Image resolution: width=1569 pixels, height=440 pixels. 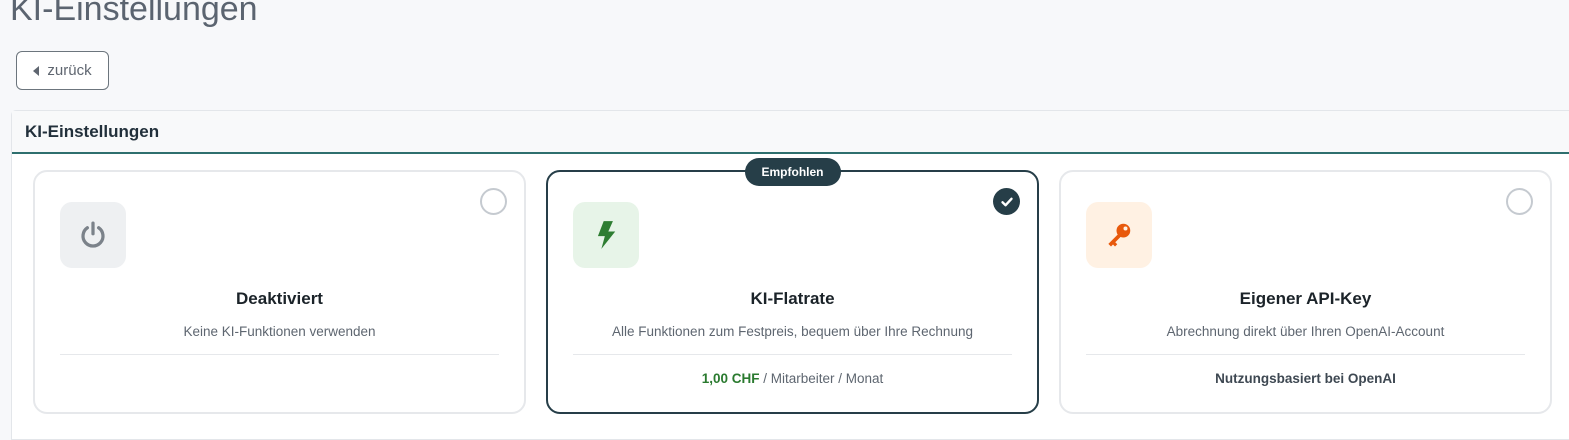 I want to click on option-price: 1,00 CHF / Mitarbeiter / Monat, so click(x=792, y=378).